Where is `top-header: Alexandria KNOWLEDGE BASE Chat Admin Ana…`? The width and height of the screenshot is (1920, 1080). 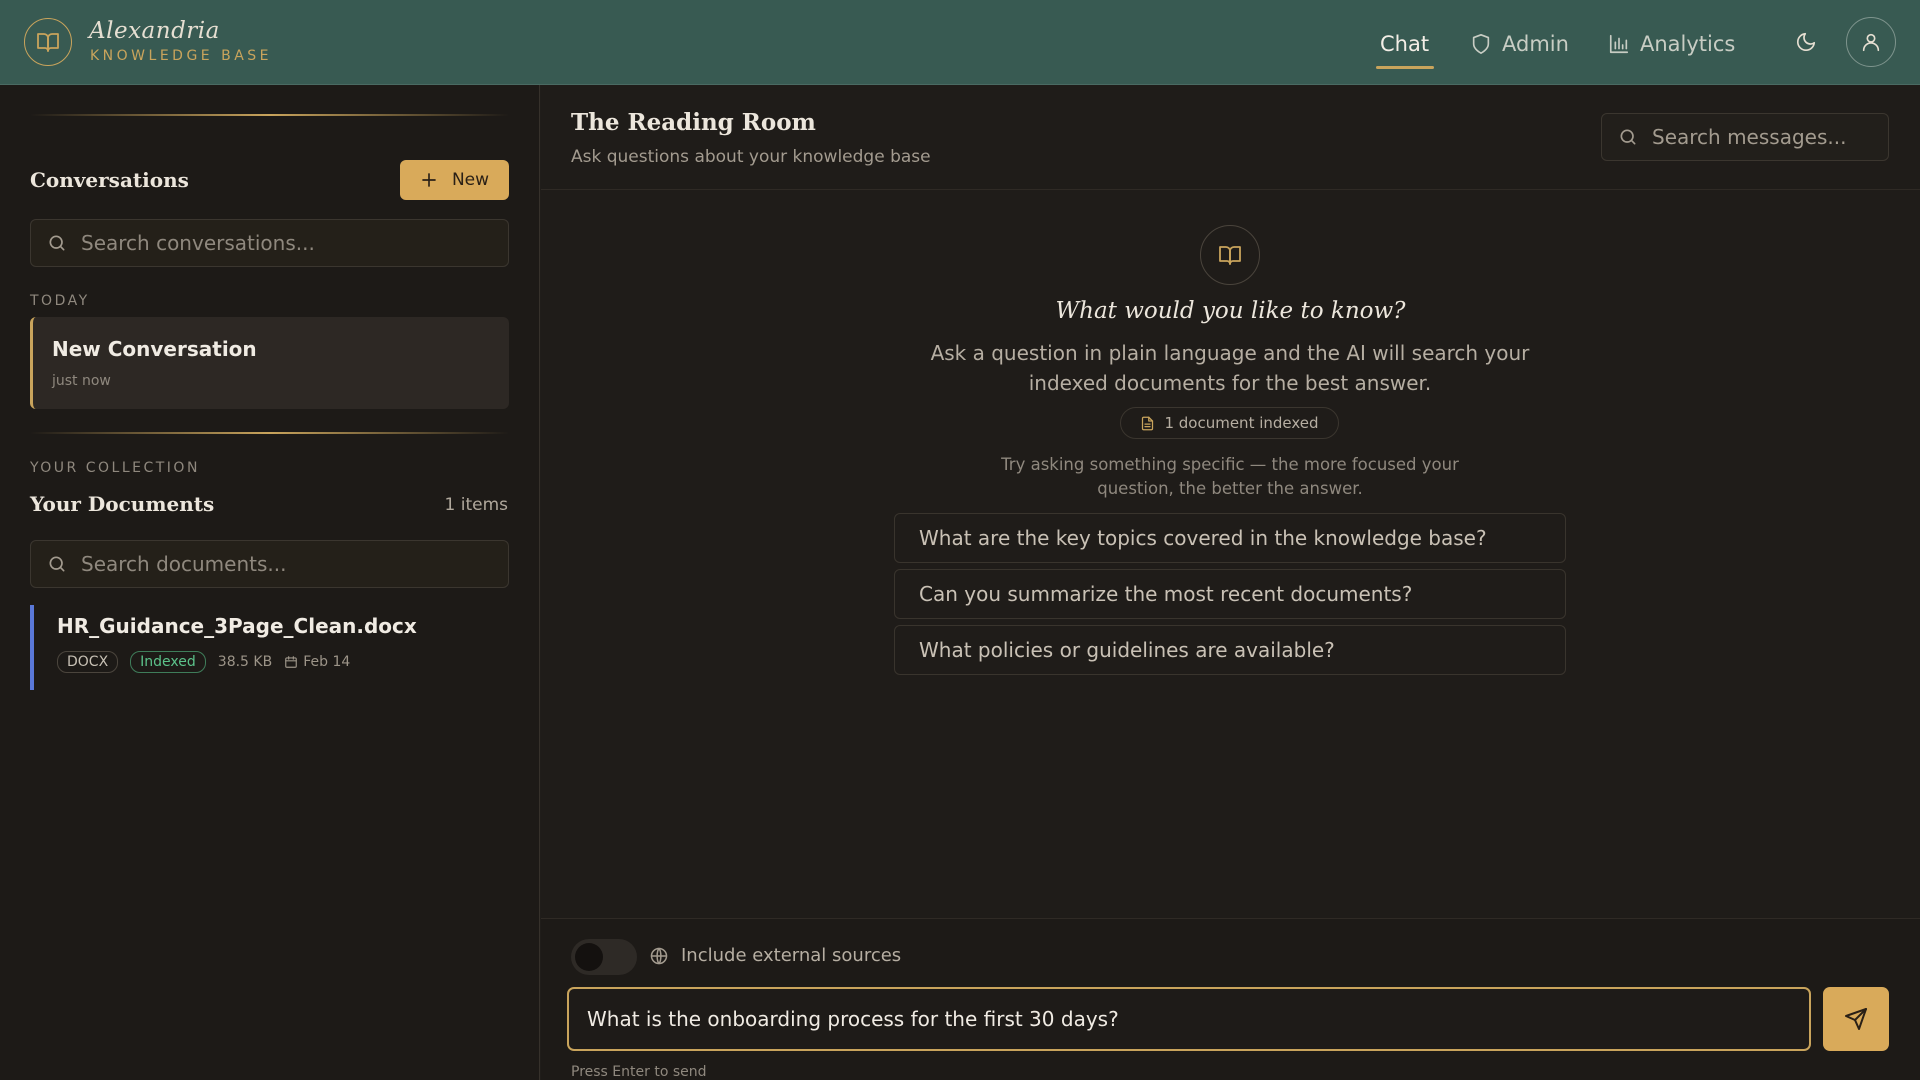 top-header: Alexandria KNOWLEDGE BASE Chat Admin Ana… is located at coordinates (960, 42).